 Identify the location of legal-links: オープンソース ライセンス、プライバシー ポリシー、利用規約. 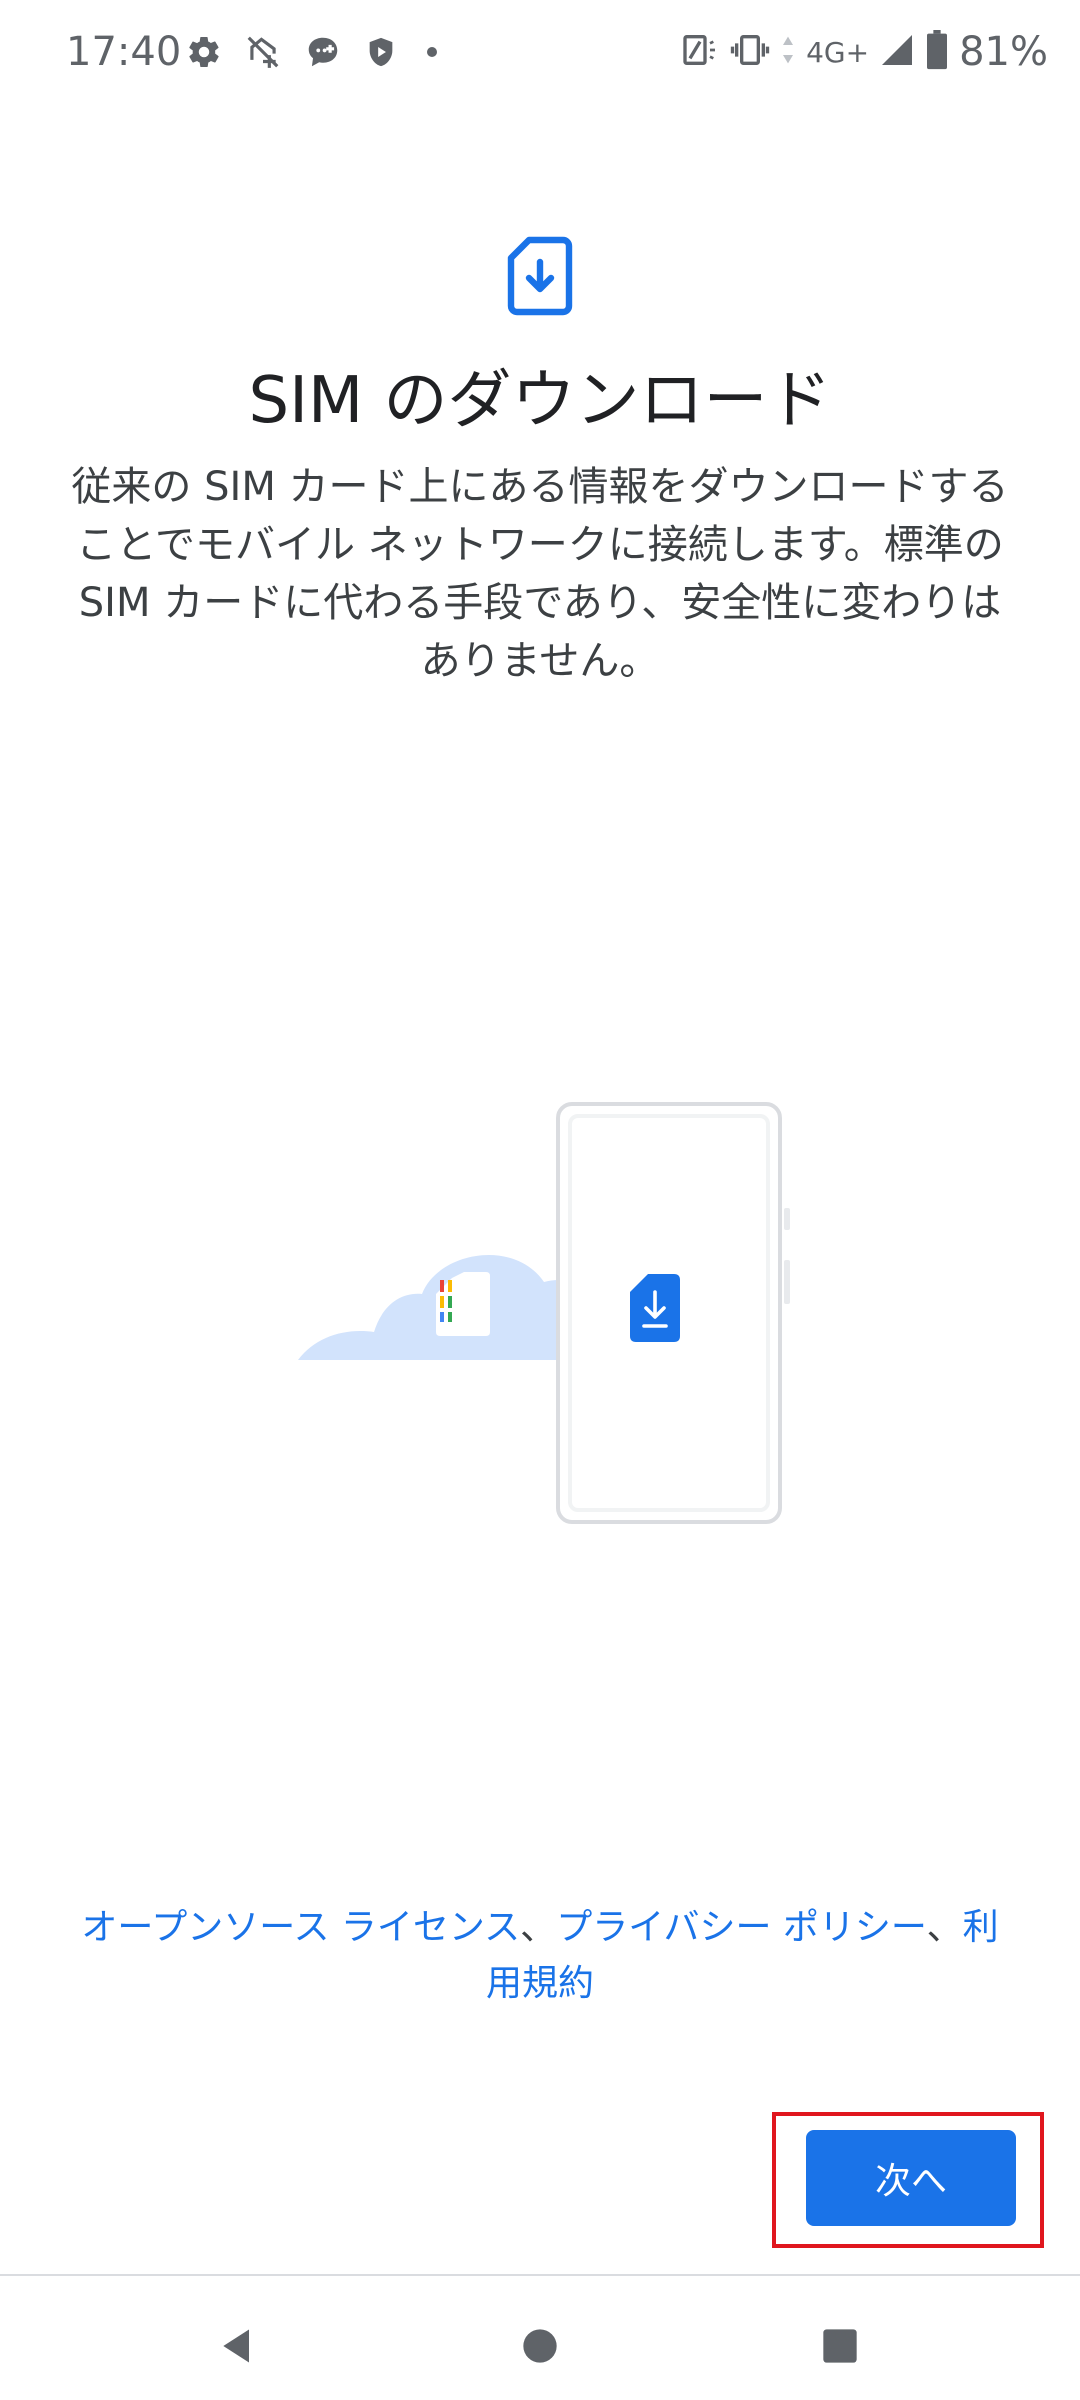
(540, 1956).